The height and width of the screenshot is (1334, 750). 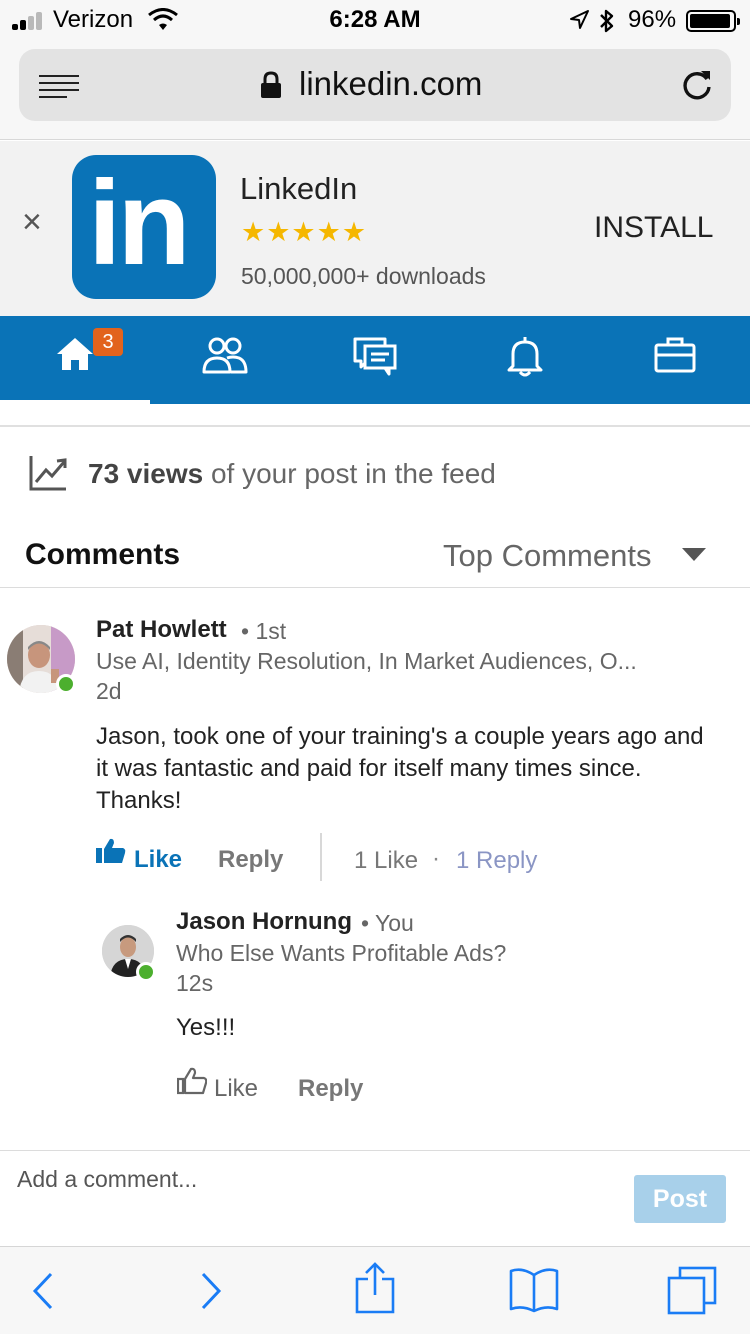 What do you see at coordinates (375, 426) in the screenshot?
I see `section-divider` at bounding box center [375, 426].